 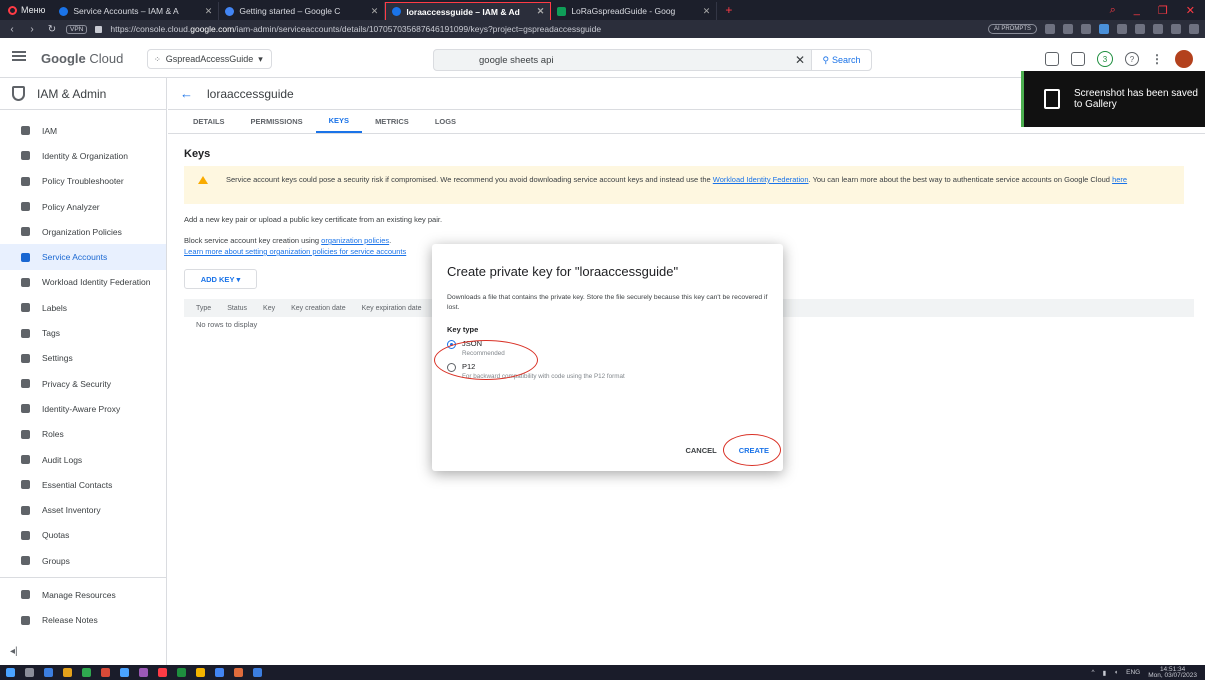 What do you see at coordinates (83, 594) in the screenshot?
I see `sidebar-item-manage-resources: Manage Resources` at bounding box center [83, 594].